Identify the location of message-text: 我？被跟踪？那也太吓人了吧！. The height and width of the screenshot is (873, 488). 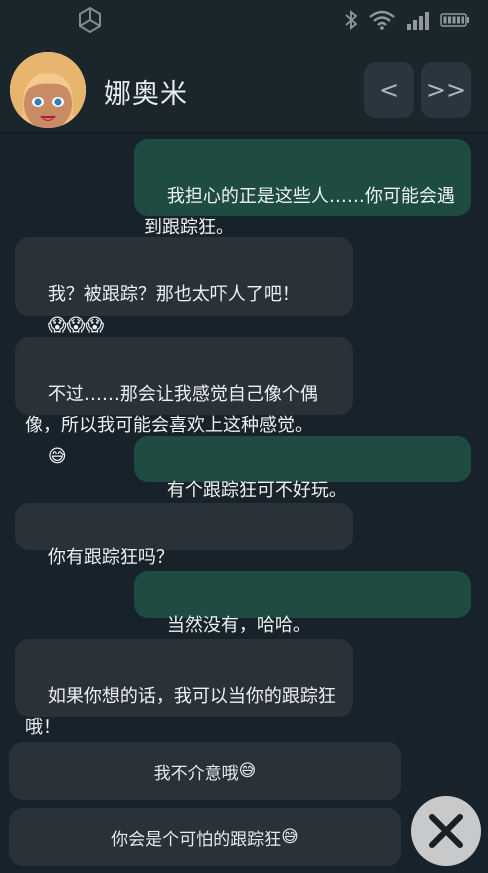
(173, 294).